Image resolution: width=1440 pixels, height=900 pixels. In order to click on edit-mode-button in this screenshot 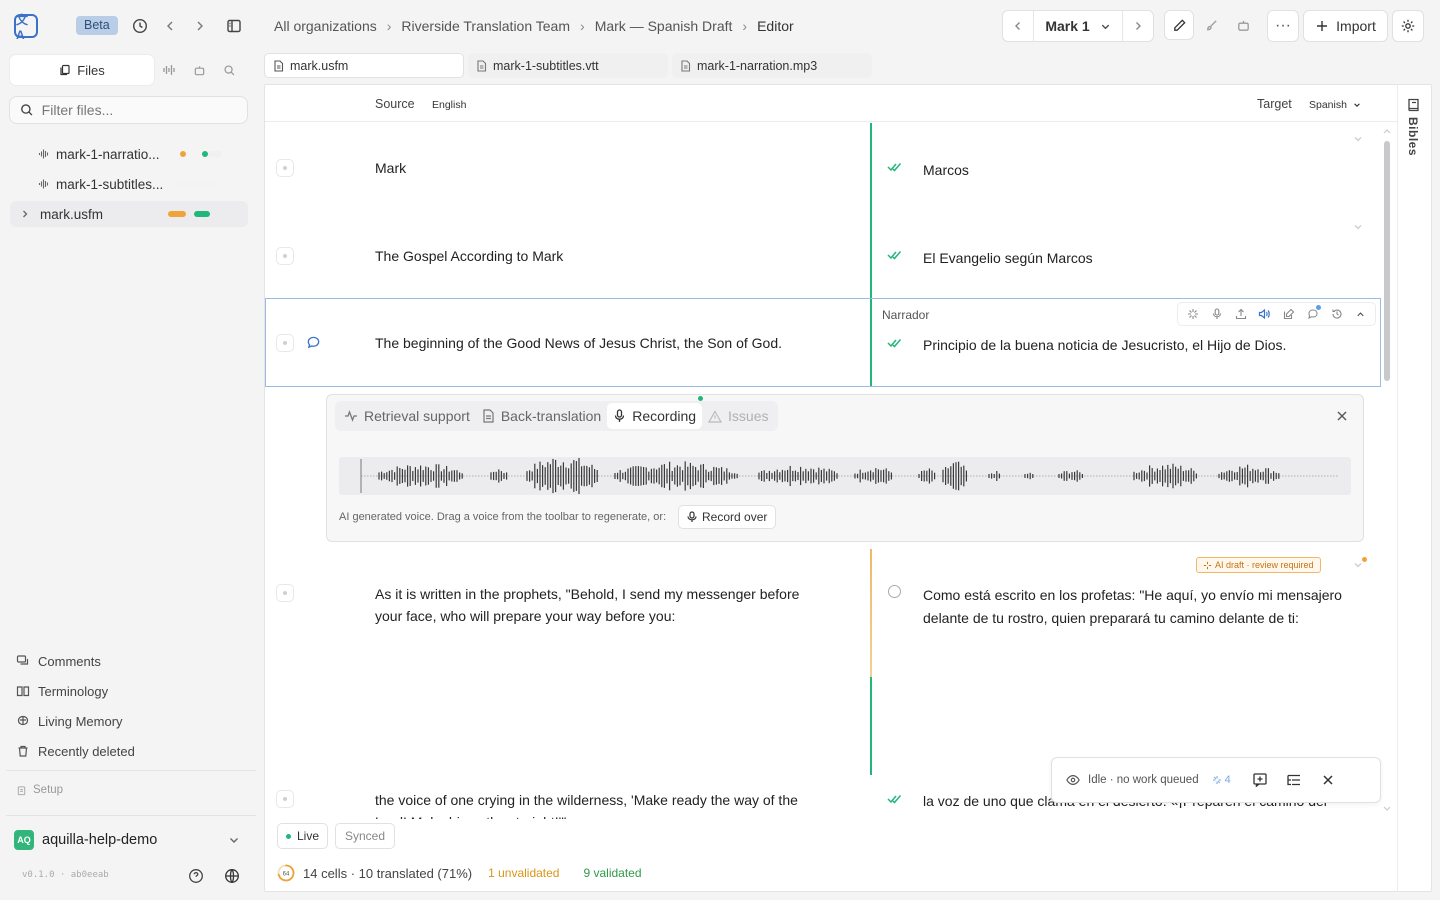, I will do `click(1179, 25)`.